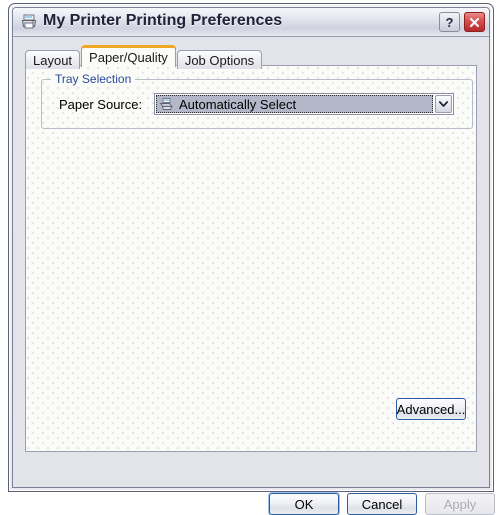 The image size is (502, 515). I want to click on ok-button-label: OK, so click(304, 504).